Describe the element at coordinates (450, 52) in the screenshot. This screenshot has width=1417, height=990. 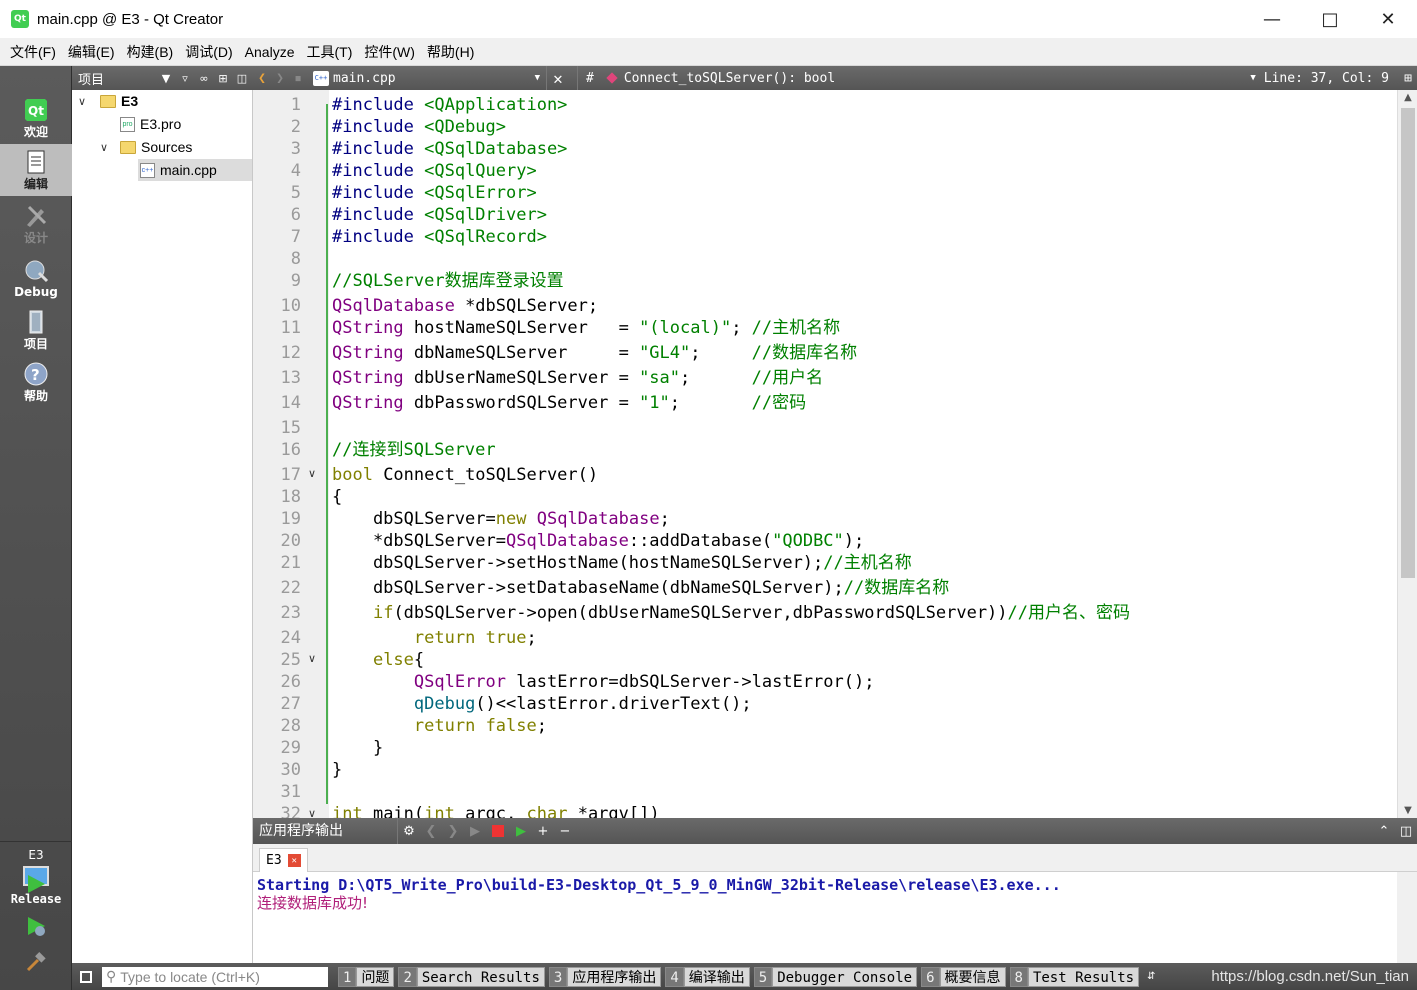
I see `menu-help: 帮助(H)` at that location.